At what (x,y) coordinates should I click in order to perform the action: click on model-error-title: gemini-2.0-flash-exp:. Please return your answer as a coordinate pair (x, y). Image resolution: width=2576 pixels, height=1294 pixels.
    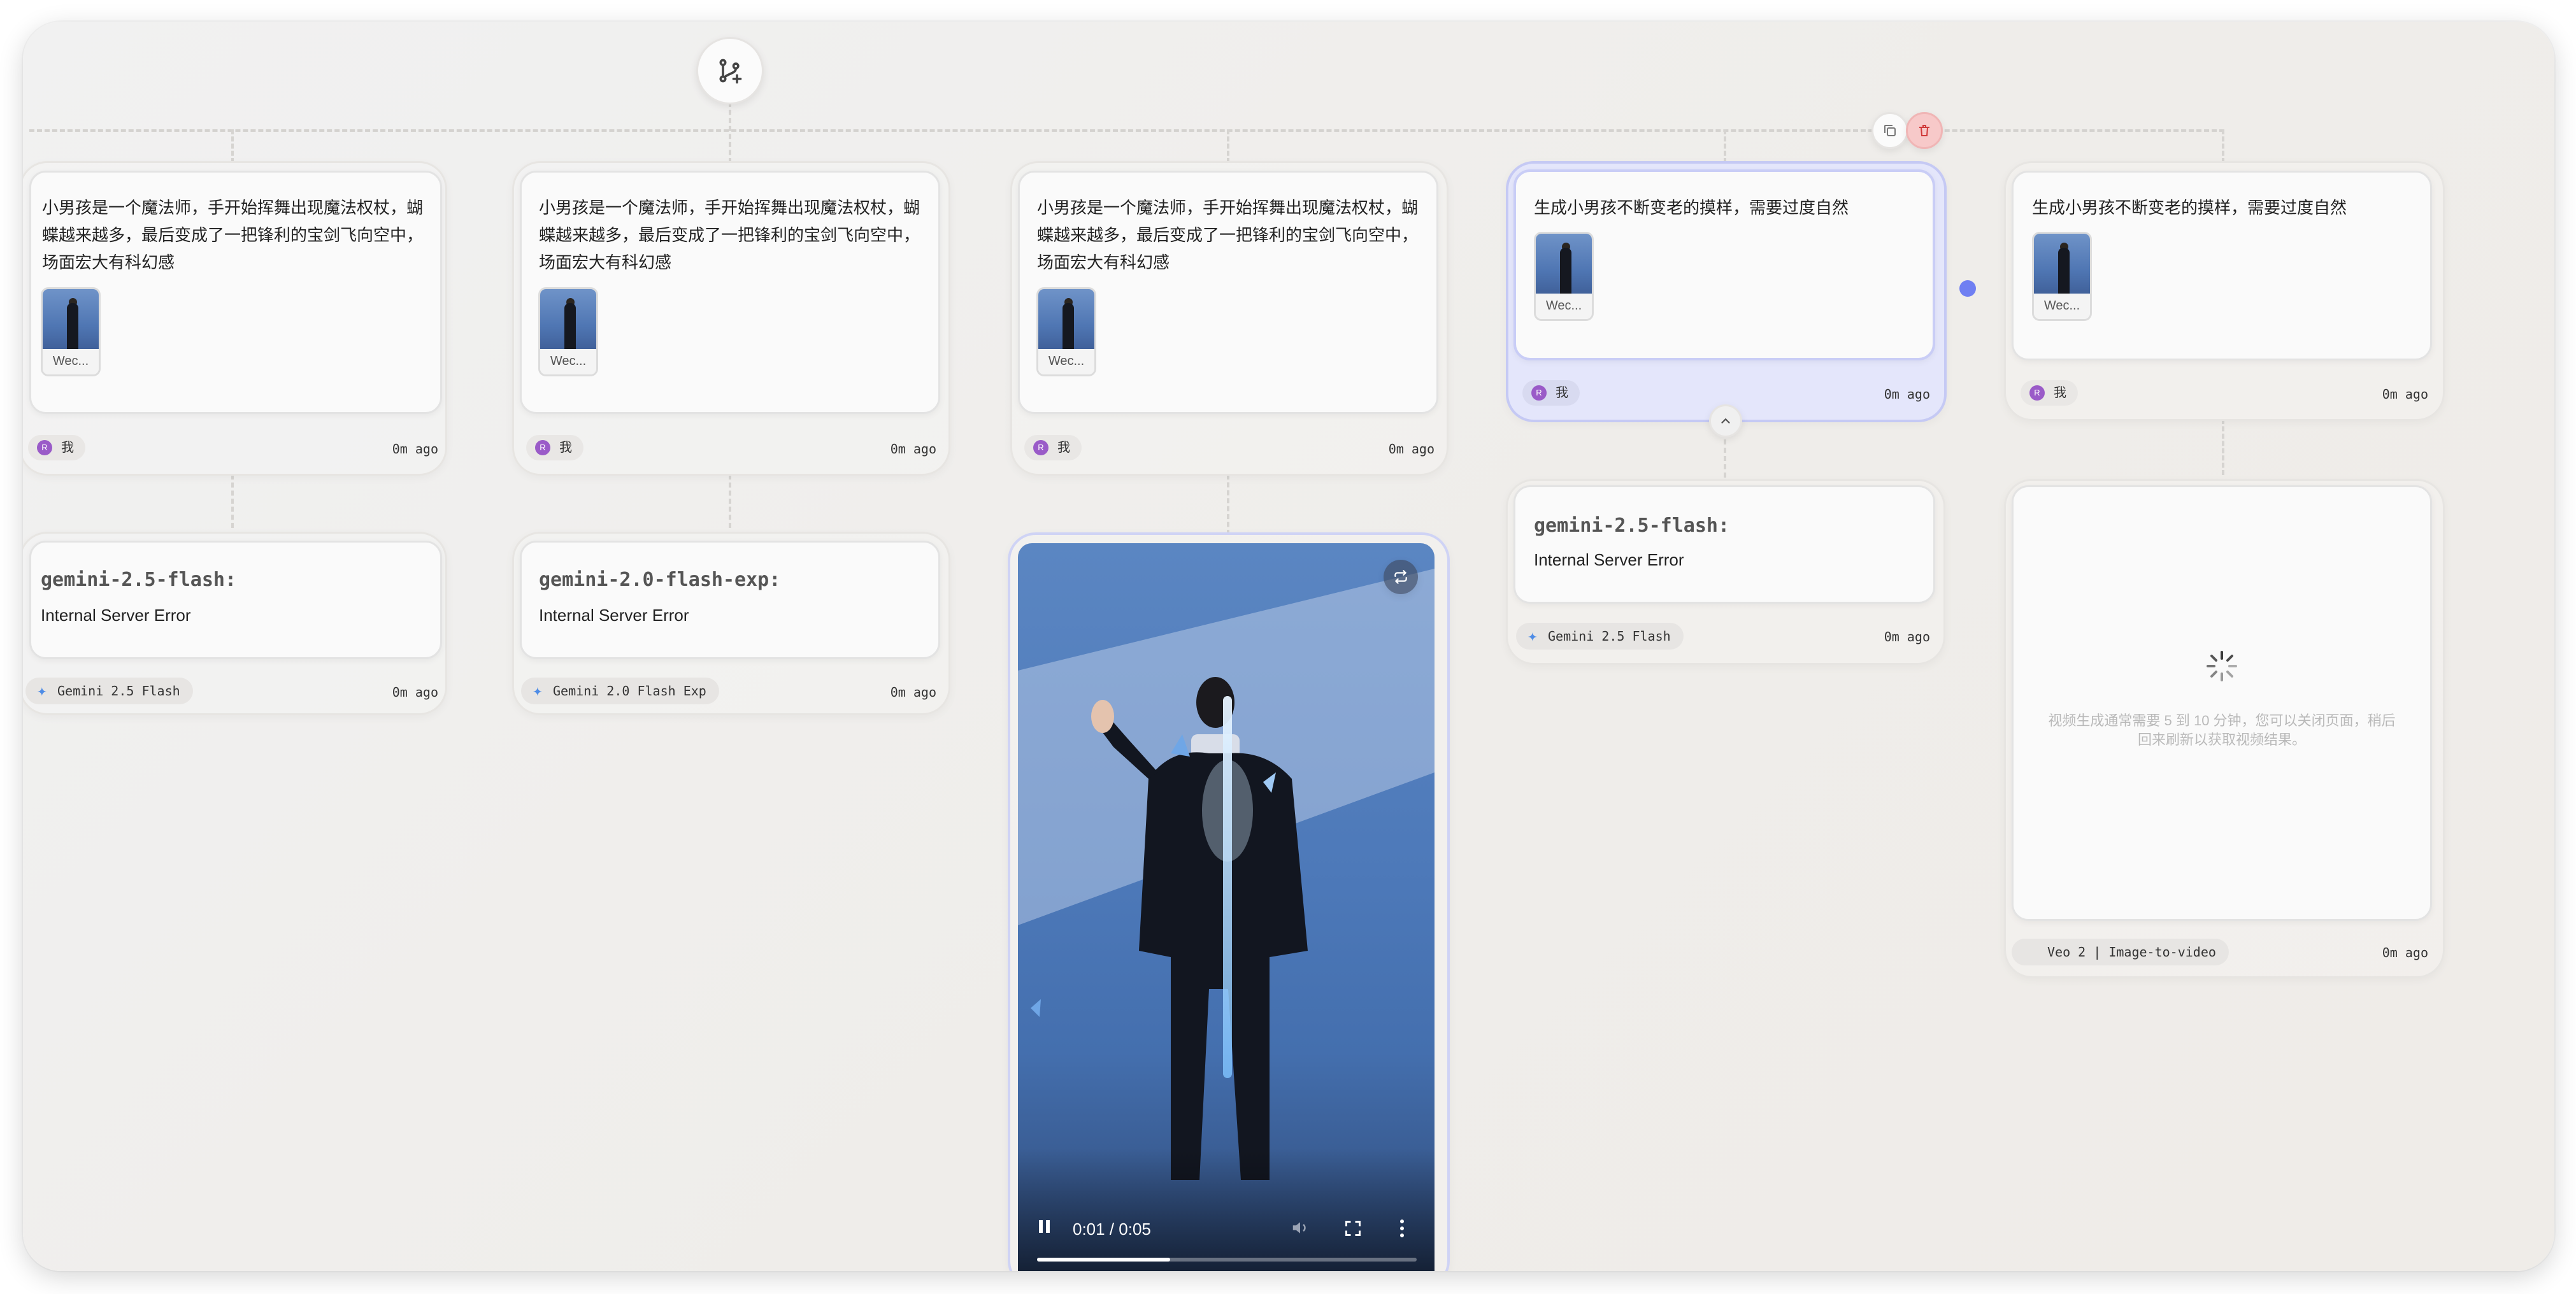
    Looking at the image, I should click on (660, 580).